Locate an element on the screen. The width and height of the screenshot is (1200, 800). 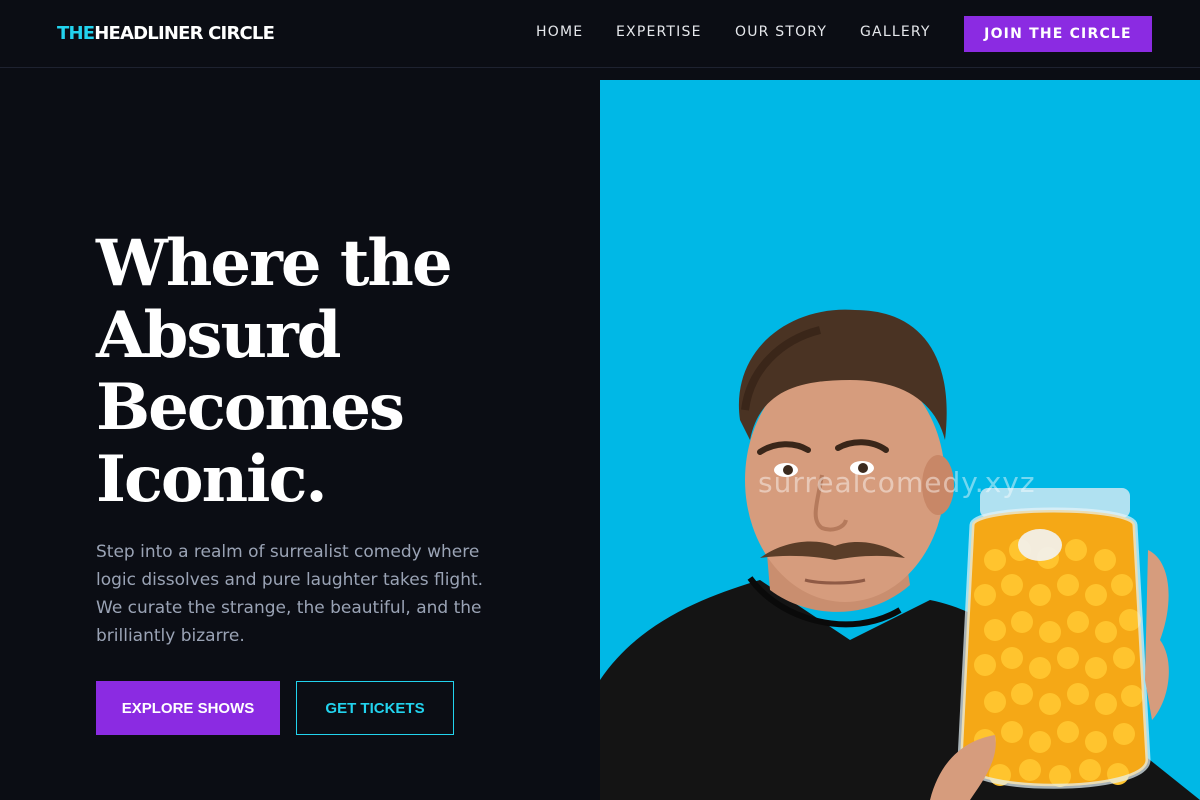
hero-title-line: Absurd is located at coordinates (218, 335).